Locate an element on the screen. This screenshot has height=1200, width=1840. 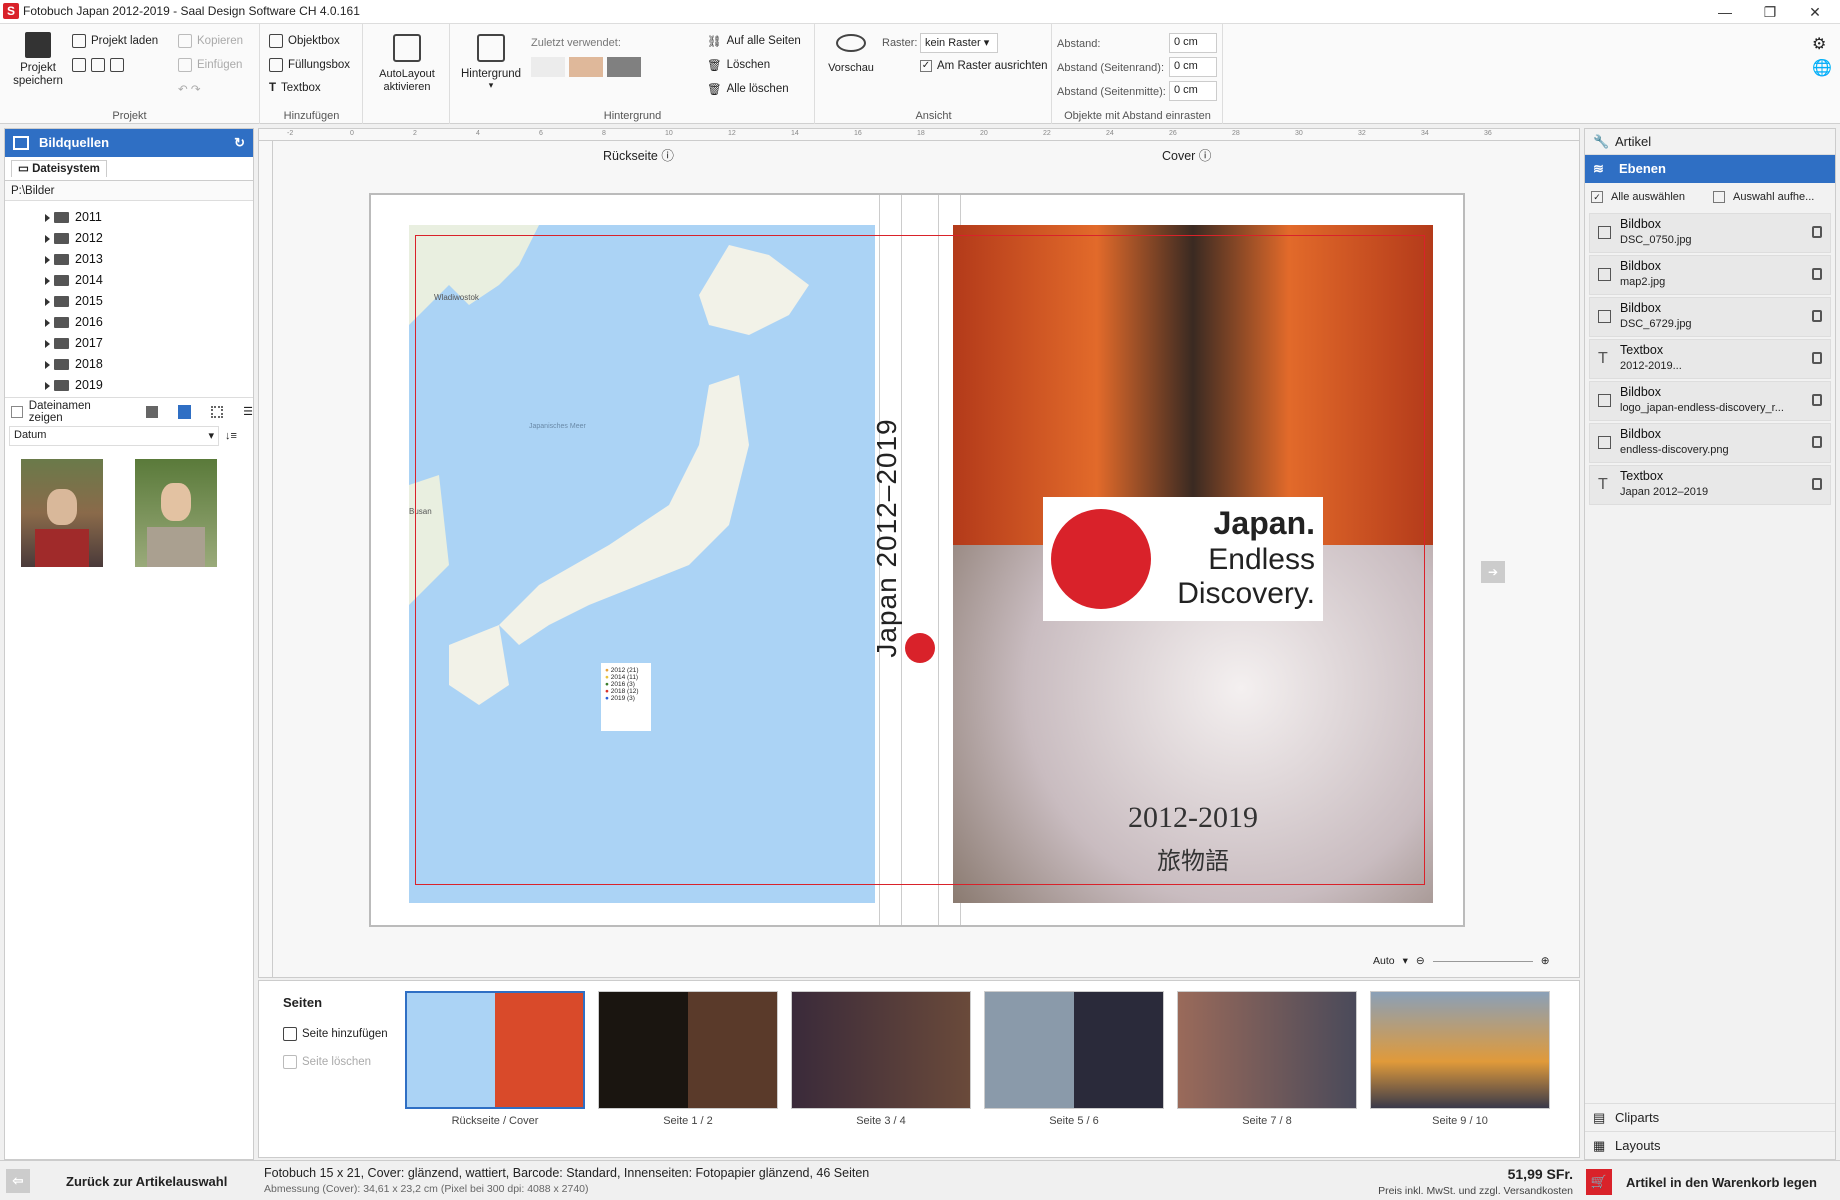
layouts-tab: ▦ Layouts is located at coordinates (1710, 1145).